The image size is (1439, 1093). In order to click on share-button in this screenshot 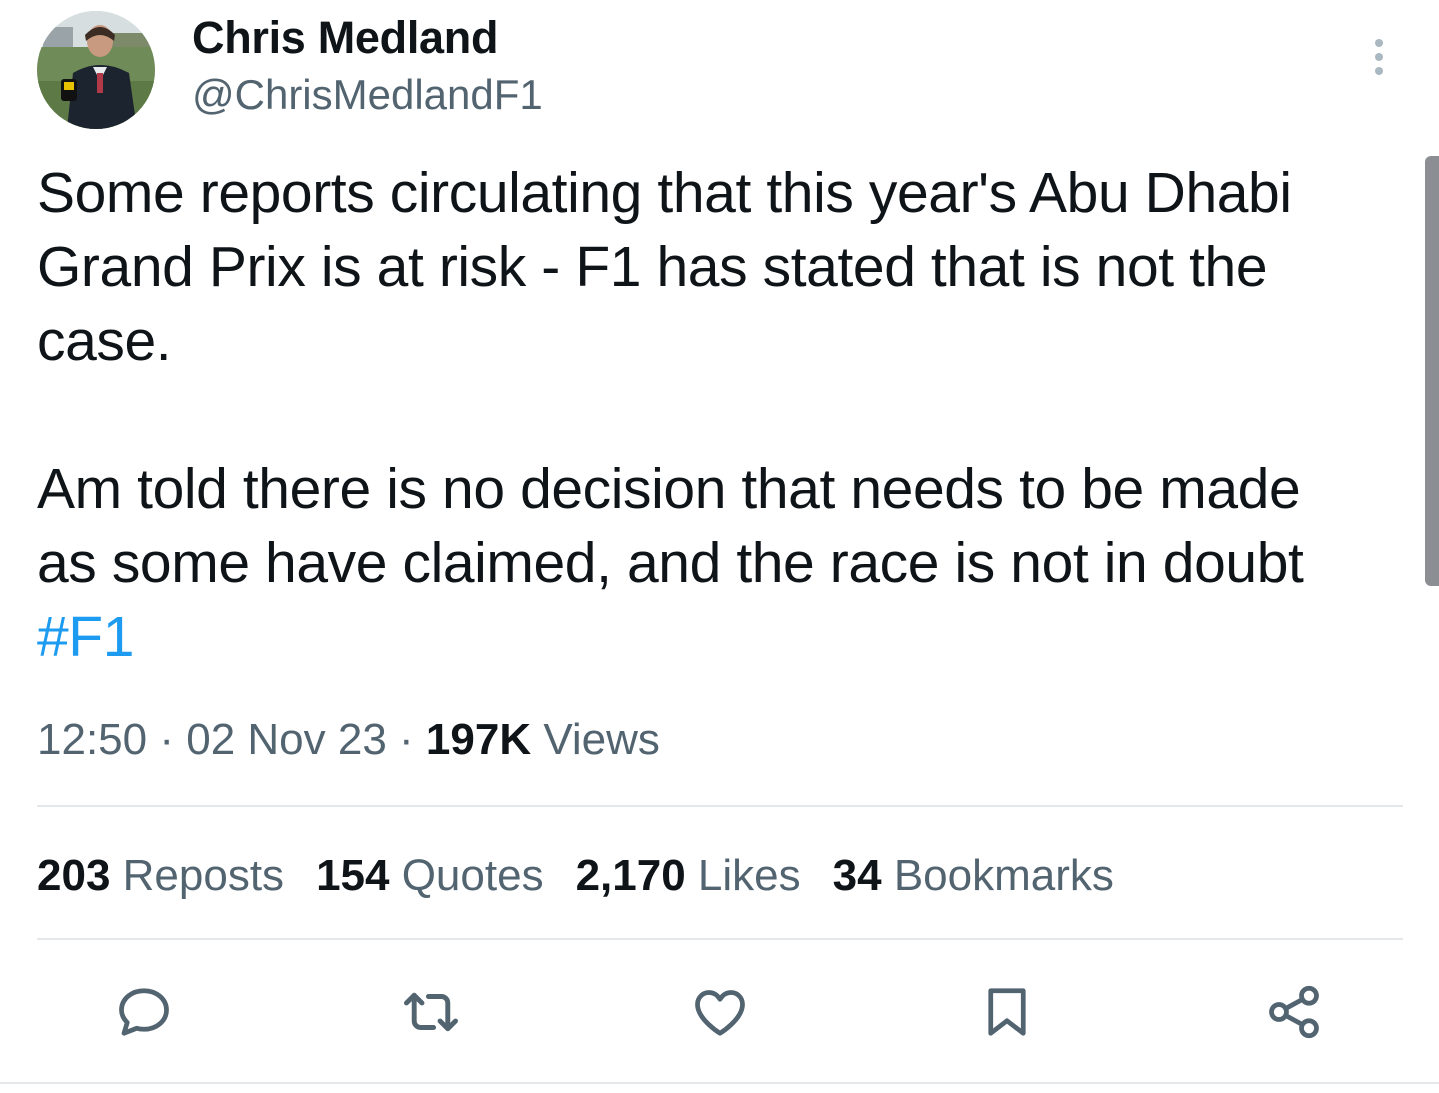, I will do `click(1294, 1012)`.